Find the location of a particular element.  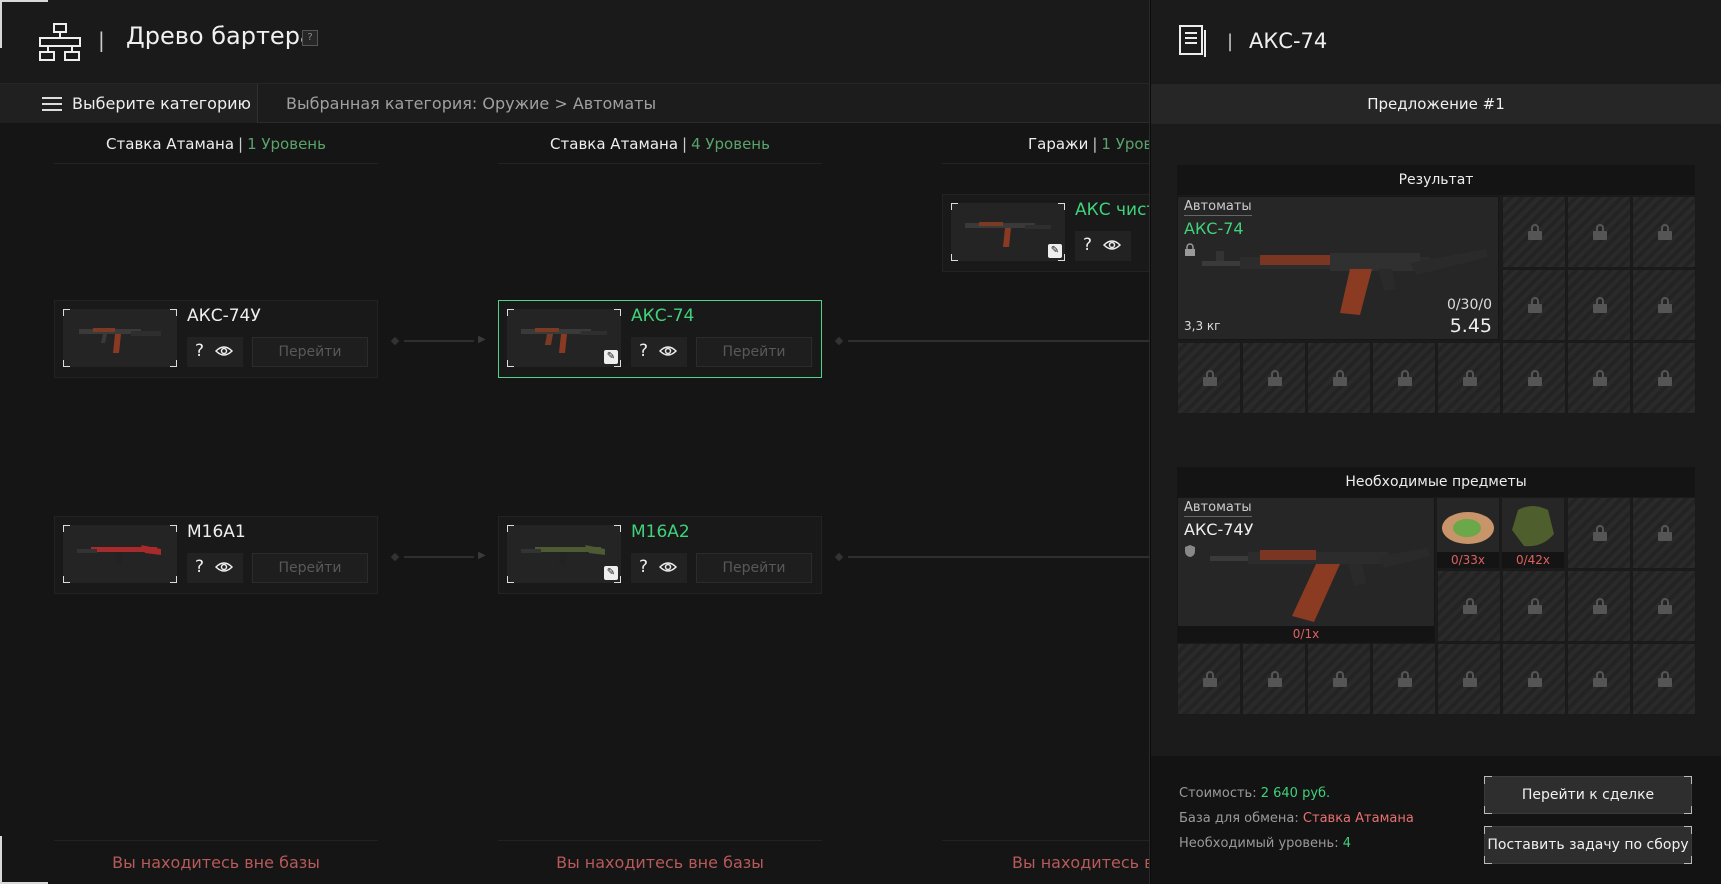

ammo-count: 0/30/0 is located at coordinates (1469, 305).